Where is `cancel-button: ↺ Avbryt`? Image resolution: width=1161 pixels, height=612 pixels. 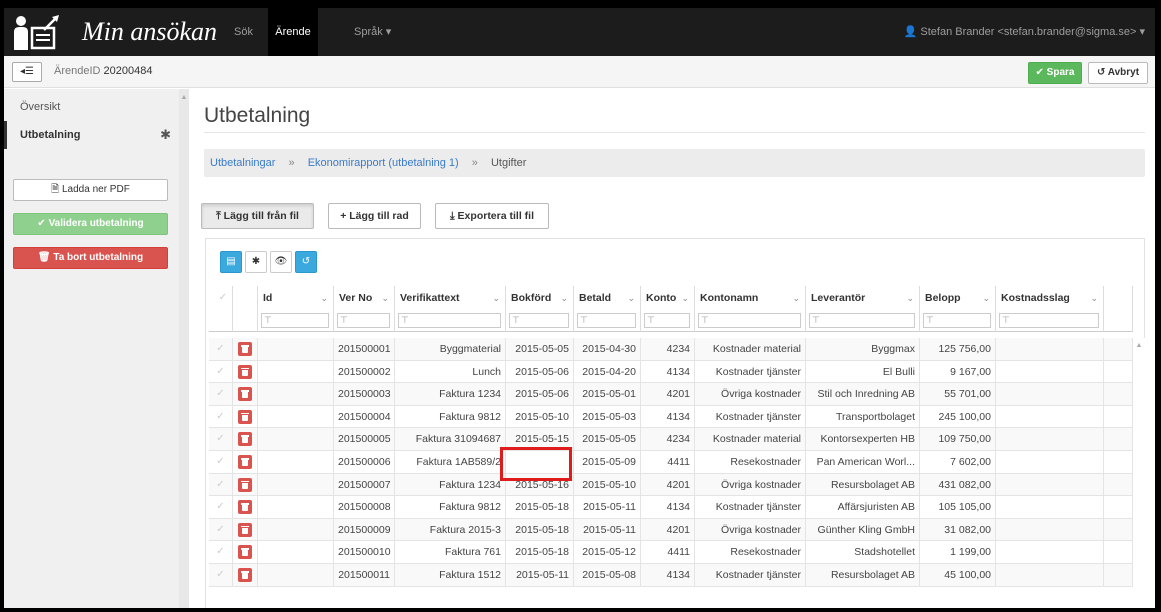 cancel-button: ↺ Avbryt is located at coordinates (1118, 73).